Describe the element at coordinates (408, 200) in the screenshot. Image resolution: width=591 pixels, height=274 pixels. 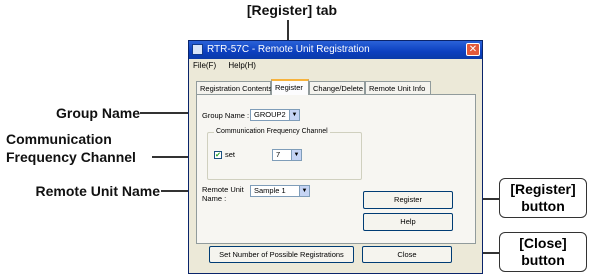
I see `register-button: Register` at that location.